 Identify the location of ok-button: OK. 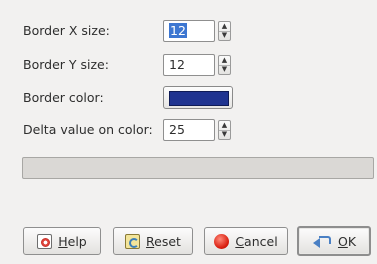
(334, 241).